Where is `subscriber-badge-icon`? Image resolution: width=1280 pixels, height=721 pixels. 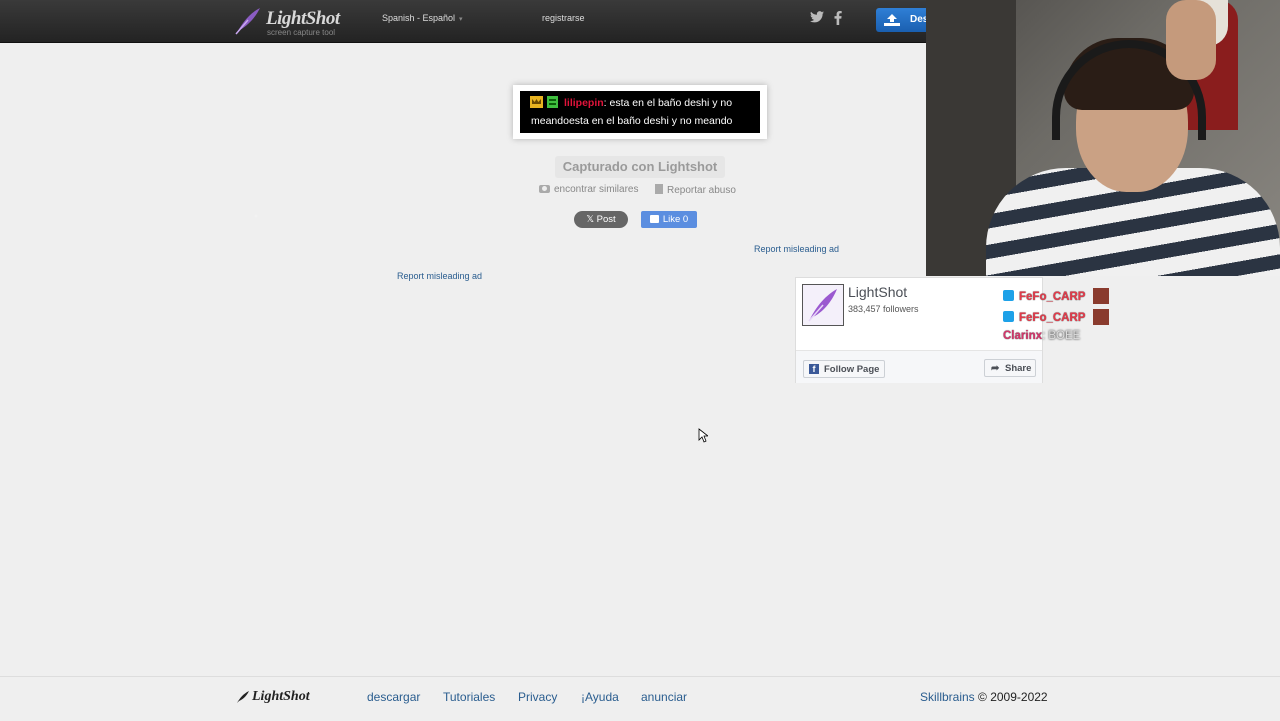
subscriber-badge-icon is located at coordinates (552, 102).